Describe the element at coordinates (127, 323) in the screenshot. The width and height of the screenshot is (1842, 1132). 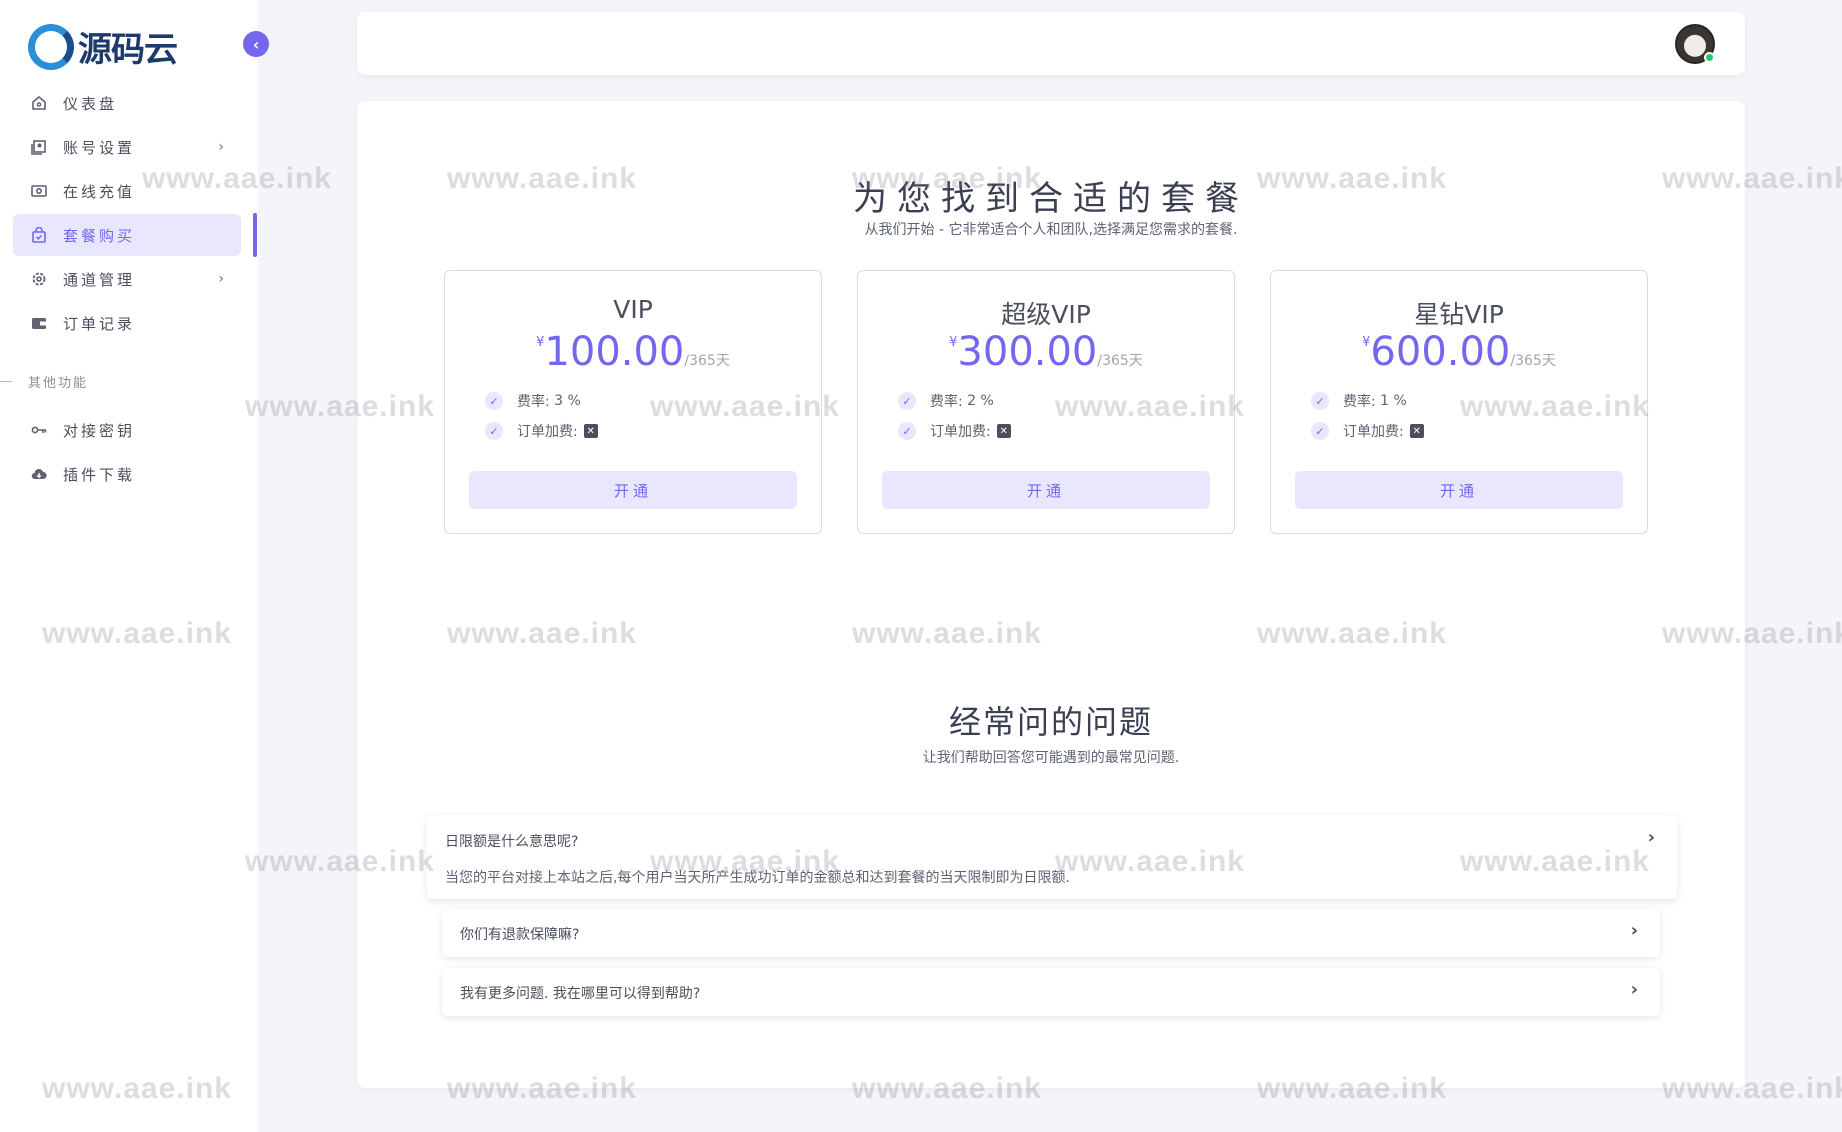
I see `sidebar-item-order-records: 订单记录` at that location.